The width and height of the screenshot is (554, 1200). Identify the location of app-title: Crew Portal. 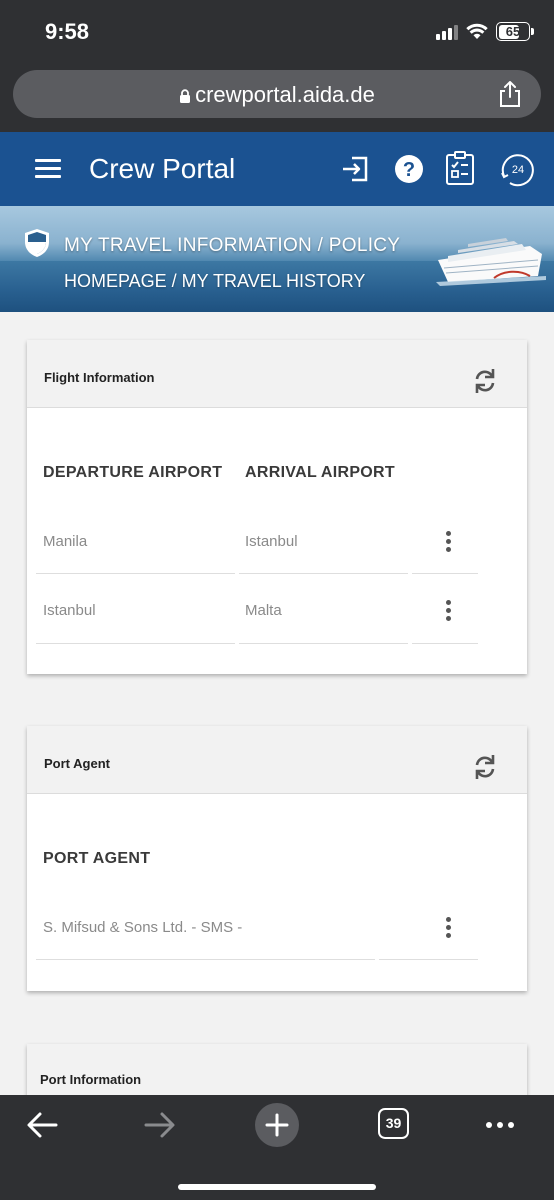
(162, 168).